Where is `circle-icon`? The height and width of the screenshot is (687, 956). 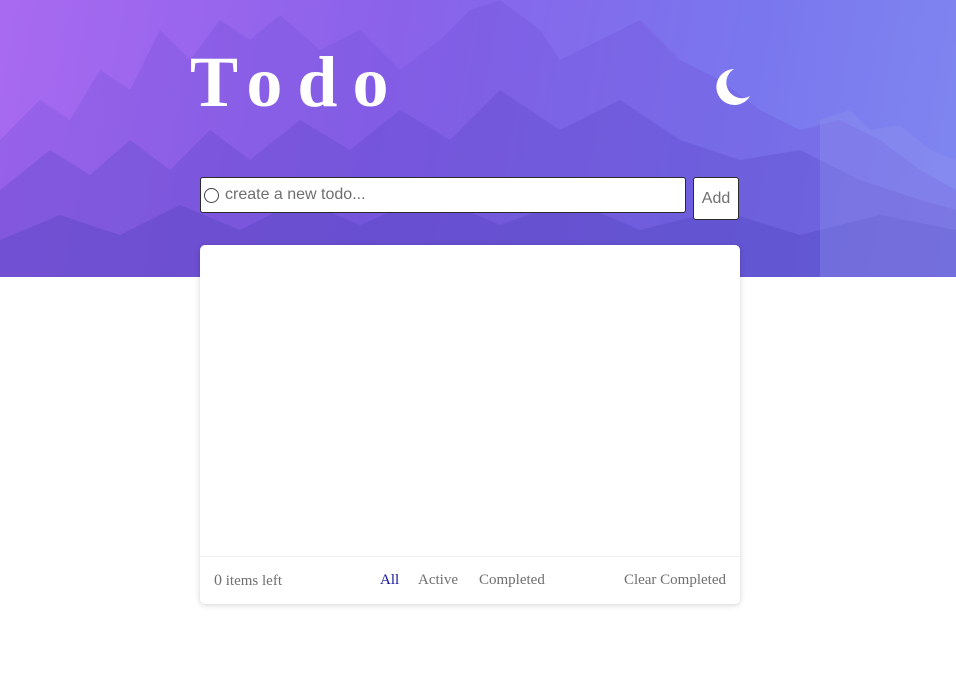 circle-icon is located at coordinates (211, 195).